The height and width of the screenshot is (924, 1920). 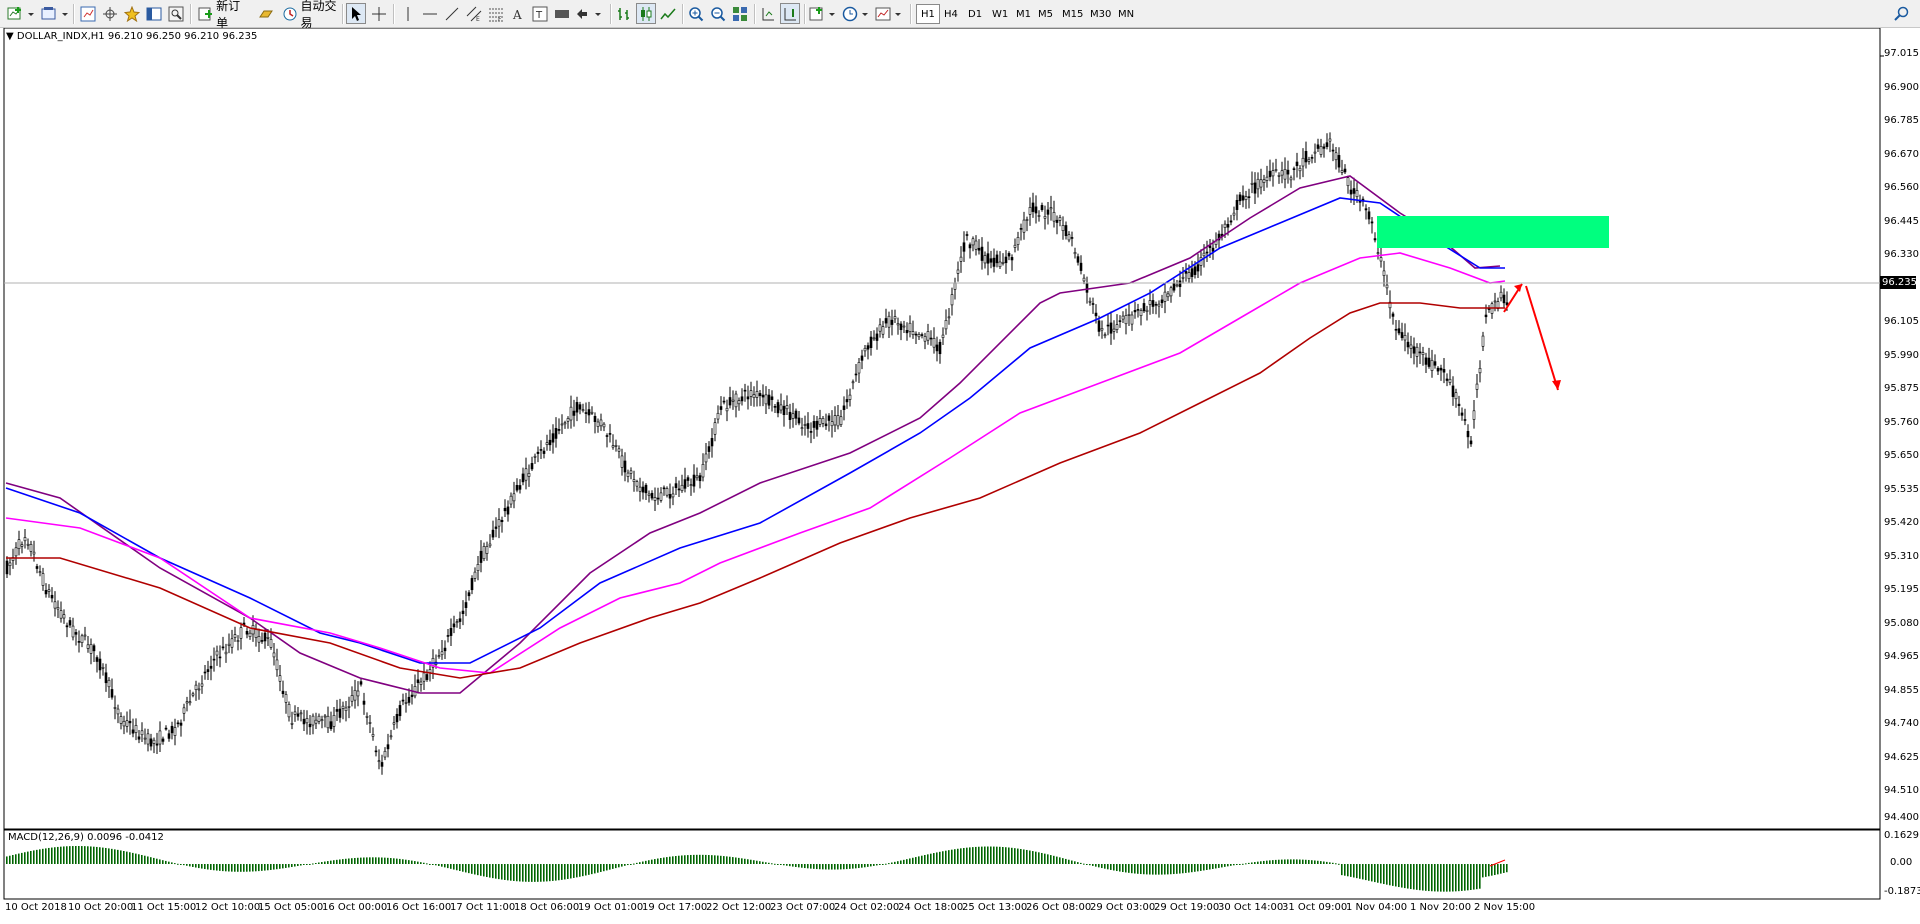 What do you see at coordinates (474, 13) in the screenshot?
I see `channel-button: E` at bounding box center [474, 13].